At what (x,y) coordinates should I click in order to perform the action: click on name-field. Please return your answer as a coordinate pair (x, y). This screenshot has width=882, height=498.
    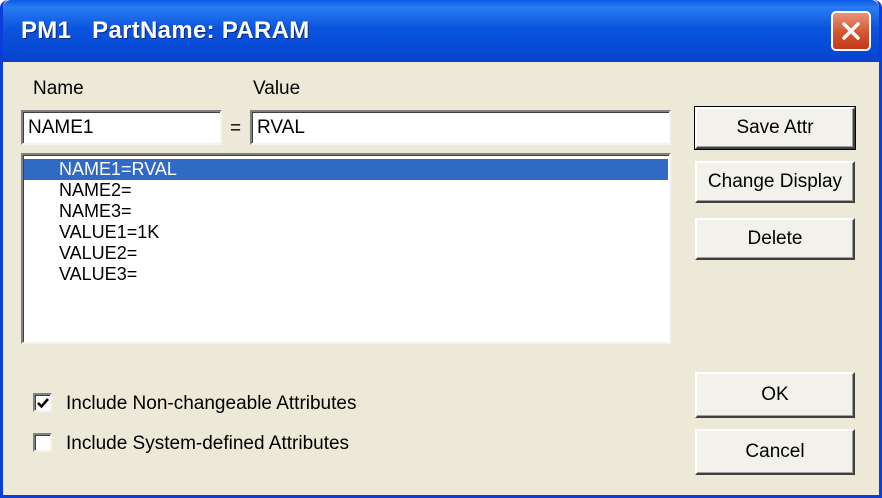
    Looking at the image, I should click on (121, 127).